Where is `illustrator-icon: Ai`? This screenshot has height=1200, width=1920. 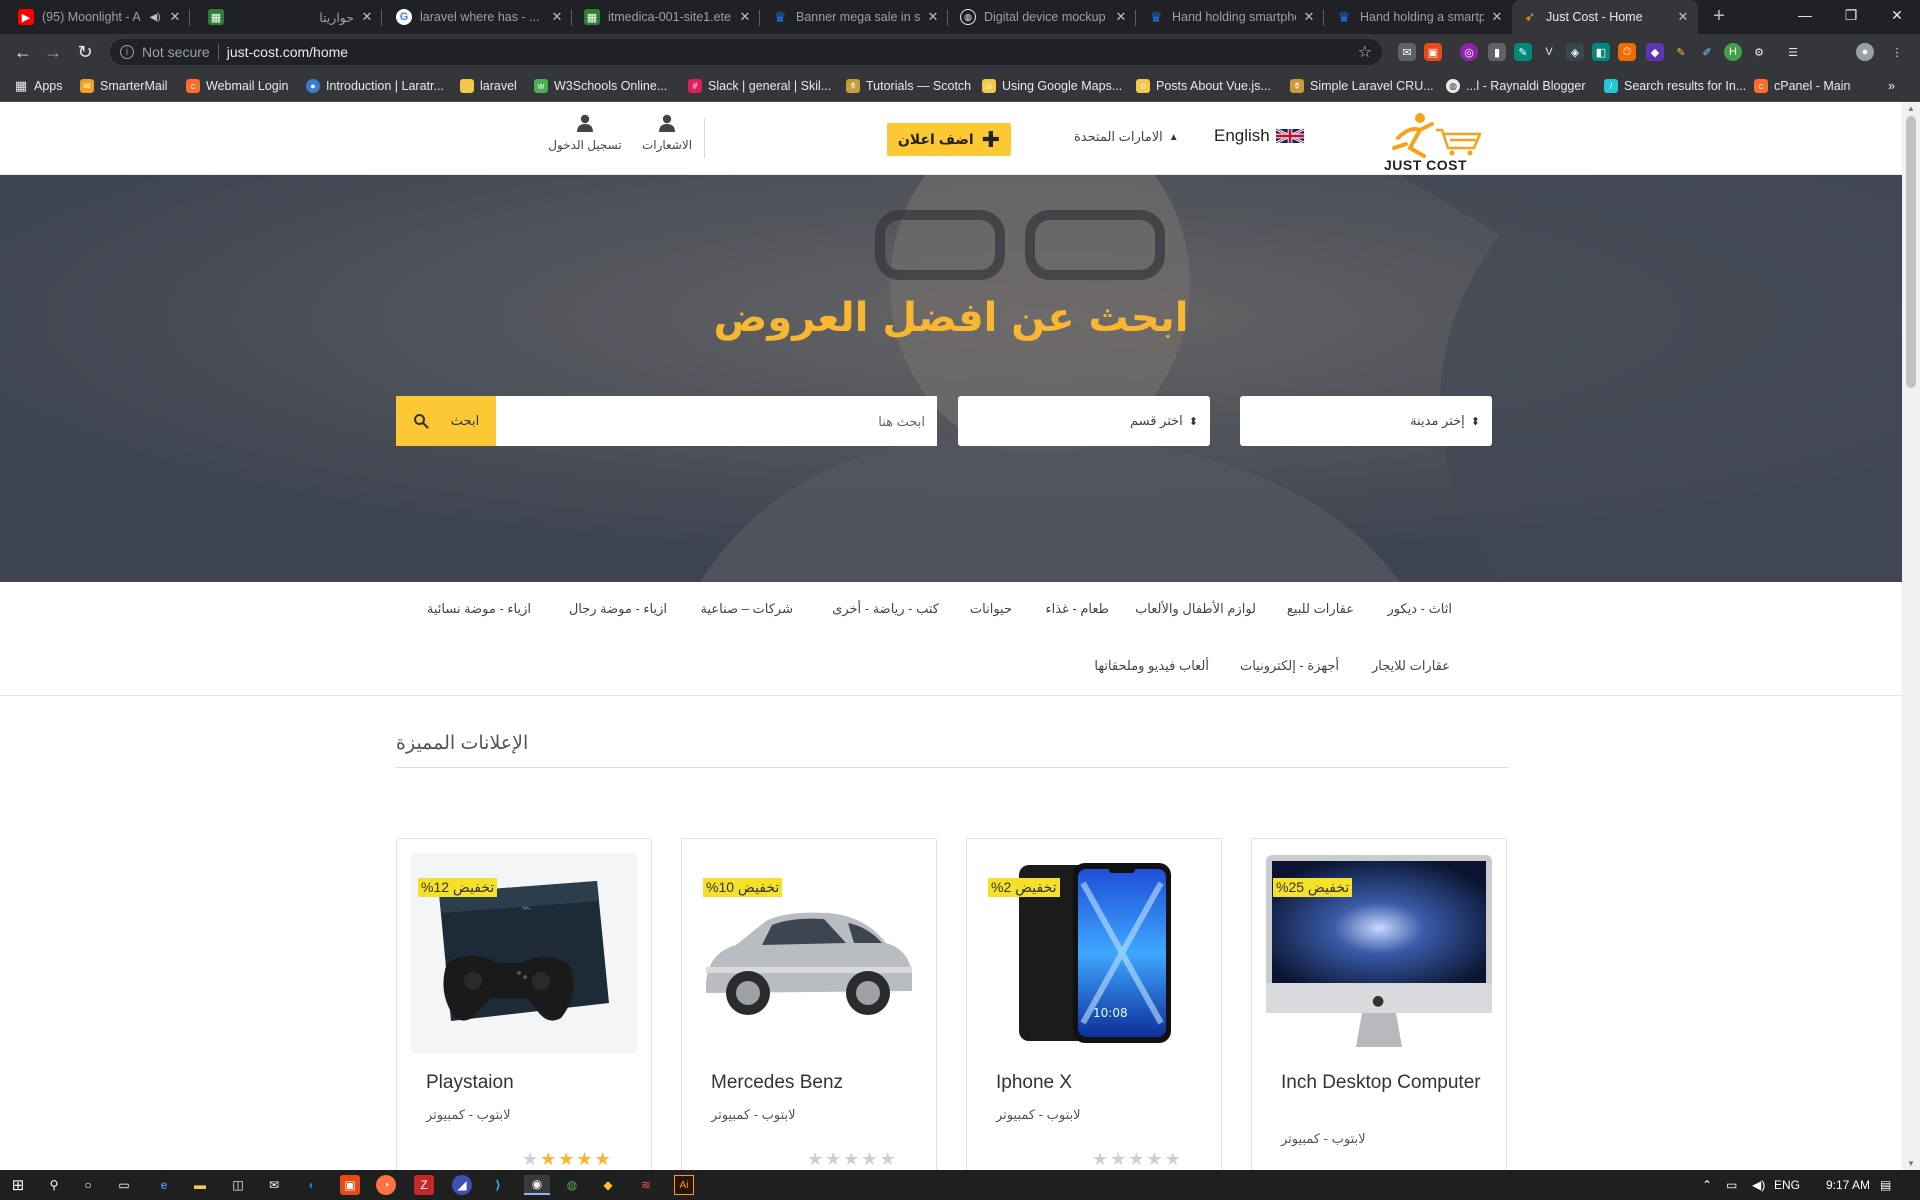 illustrator-icon: Ai is located at coordinates (684, 1185).